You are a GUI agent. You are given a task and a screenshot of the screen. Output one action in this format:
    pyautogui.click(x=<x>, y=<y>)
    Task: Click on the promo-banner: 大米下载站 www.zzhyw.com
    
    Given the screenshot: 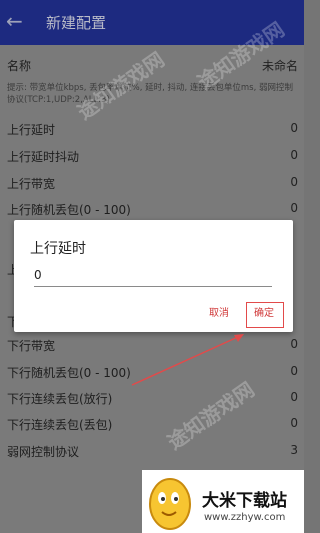 What is the action you would take?
    pyautogui.click(x=223, y=501)
    